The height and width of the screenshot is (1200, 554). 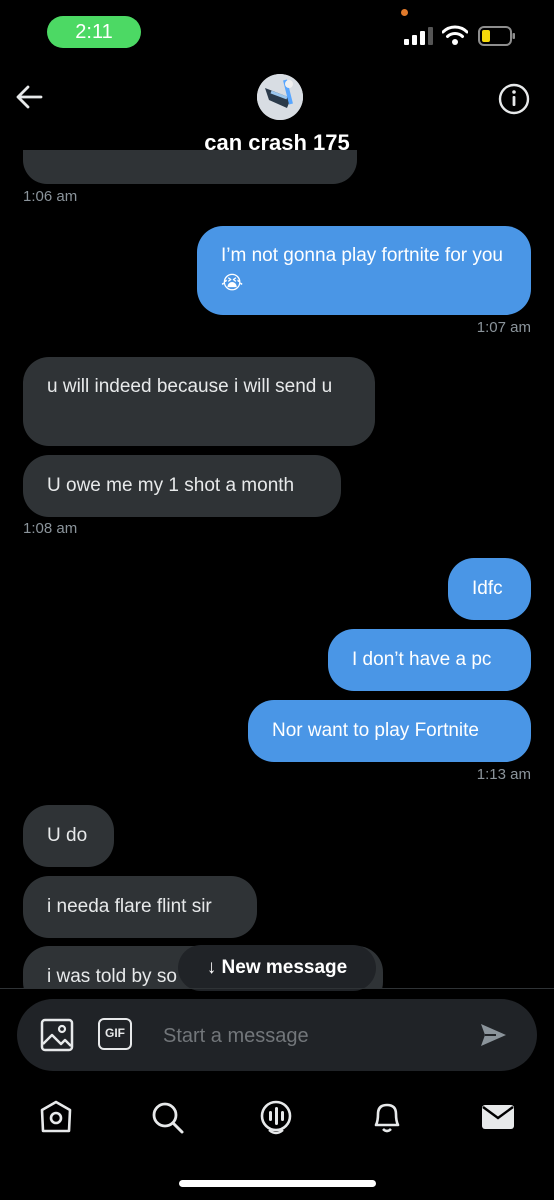 What do you see at coordinates (57, 1035) in the screenshot?
I see `image-icon` at bounding box center [57, 1035].